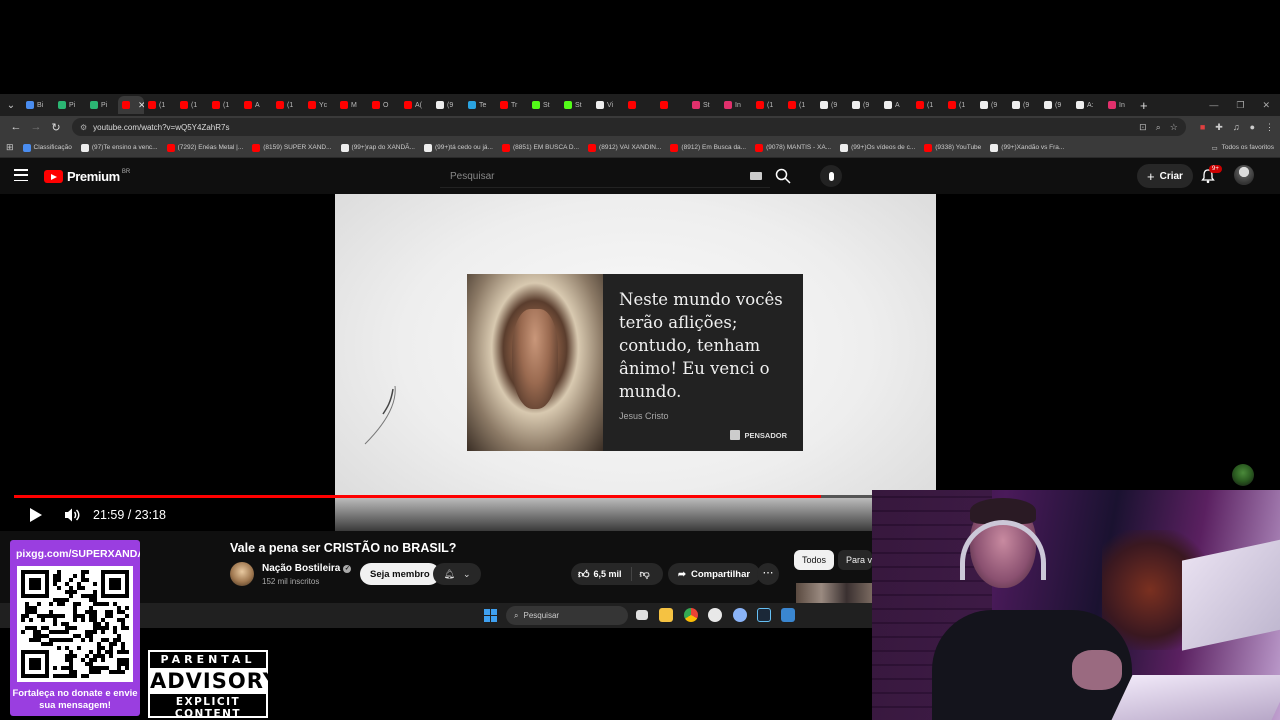 Image resolution: width=1280 pixels, height=720 pixels. Describe the element at coordinates (1219, 127) in the screenshot. I see `extensions-puzzle-icon: ✚` at that location.